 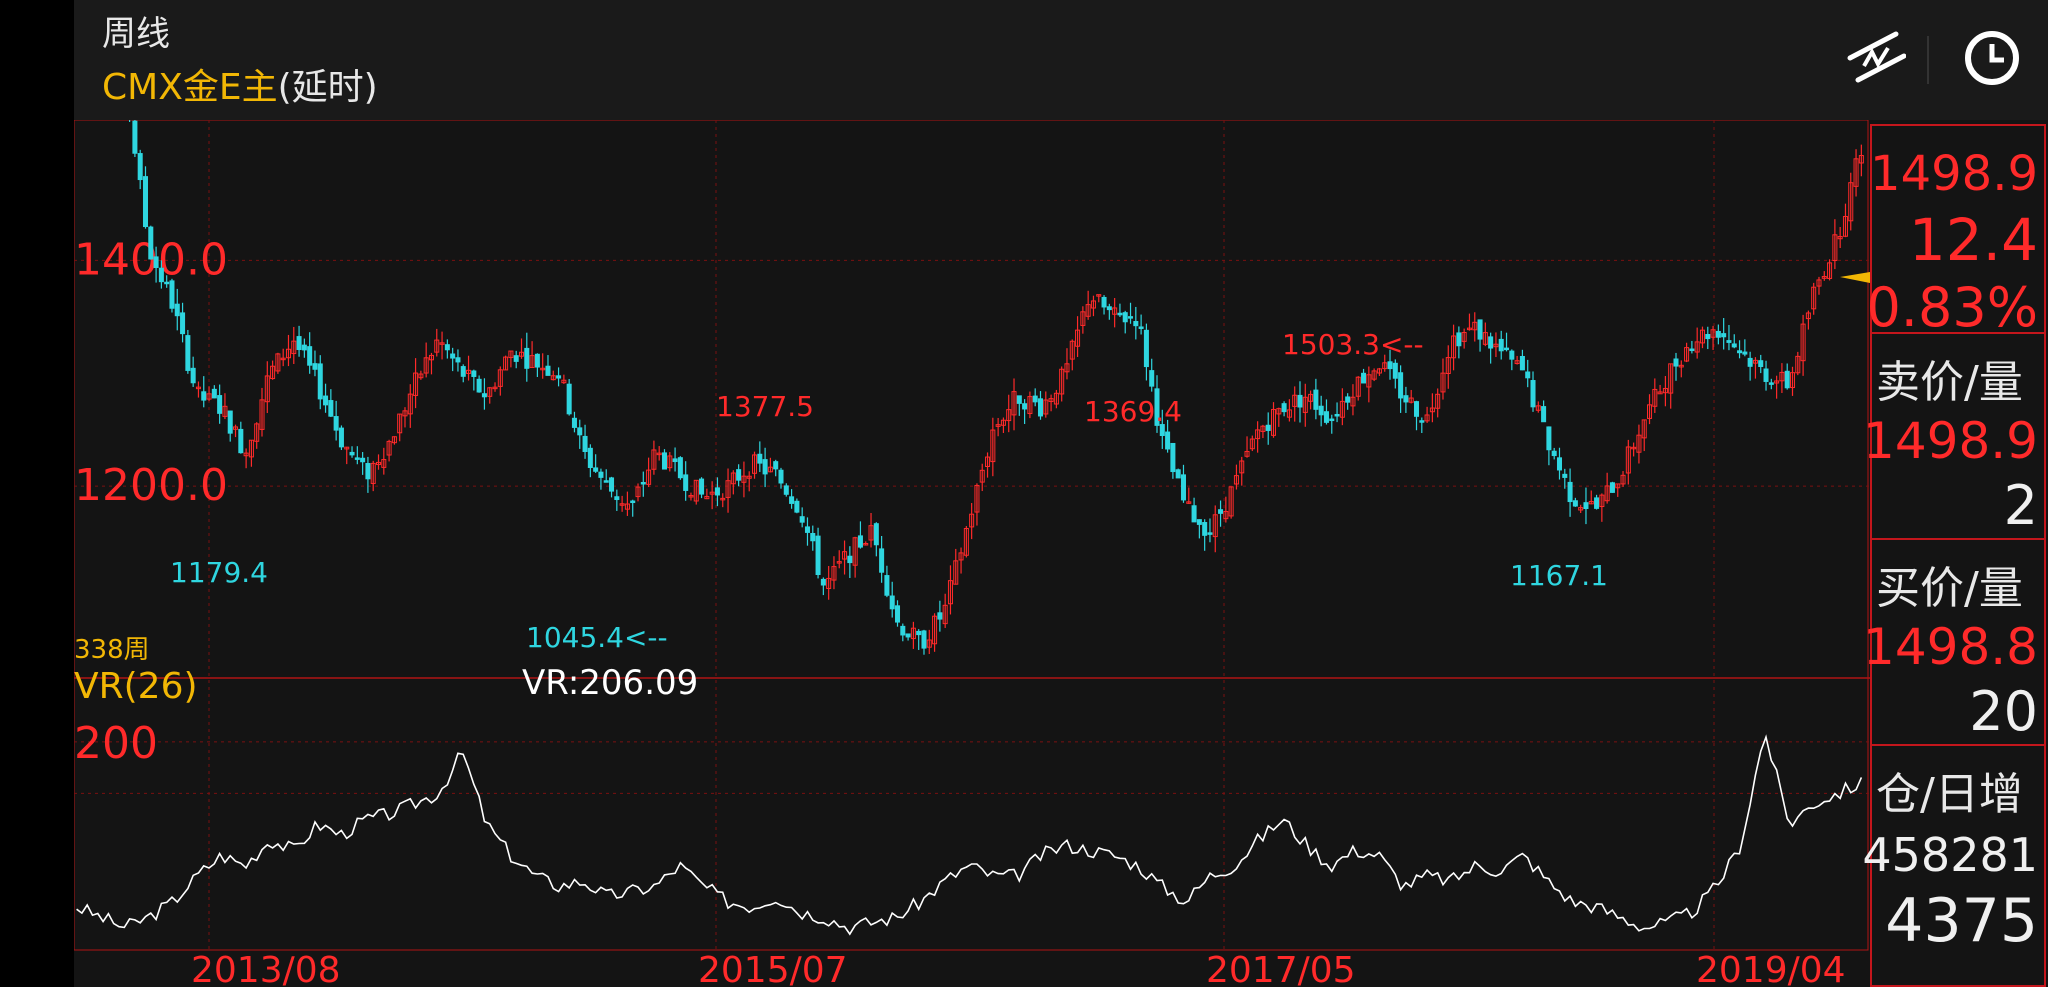 What do you see at coordinates (1281, 968) in the screenshot?
I see `time-tick-label: 2017/05` at bounding box center [1281, 968].